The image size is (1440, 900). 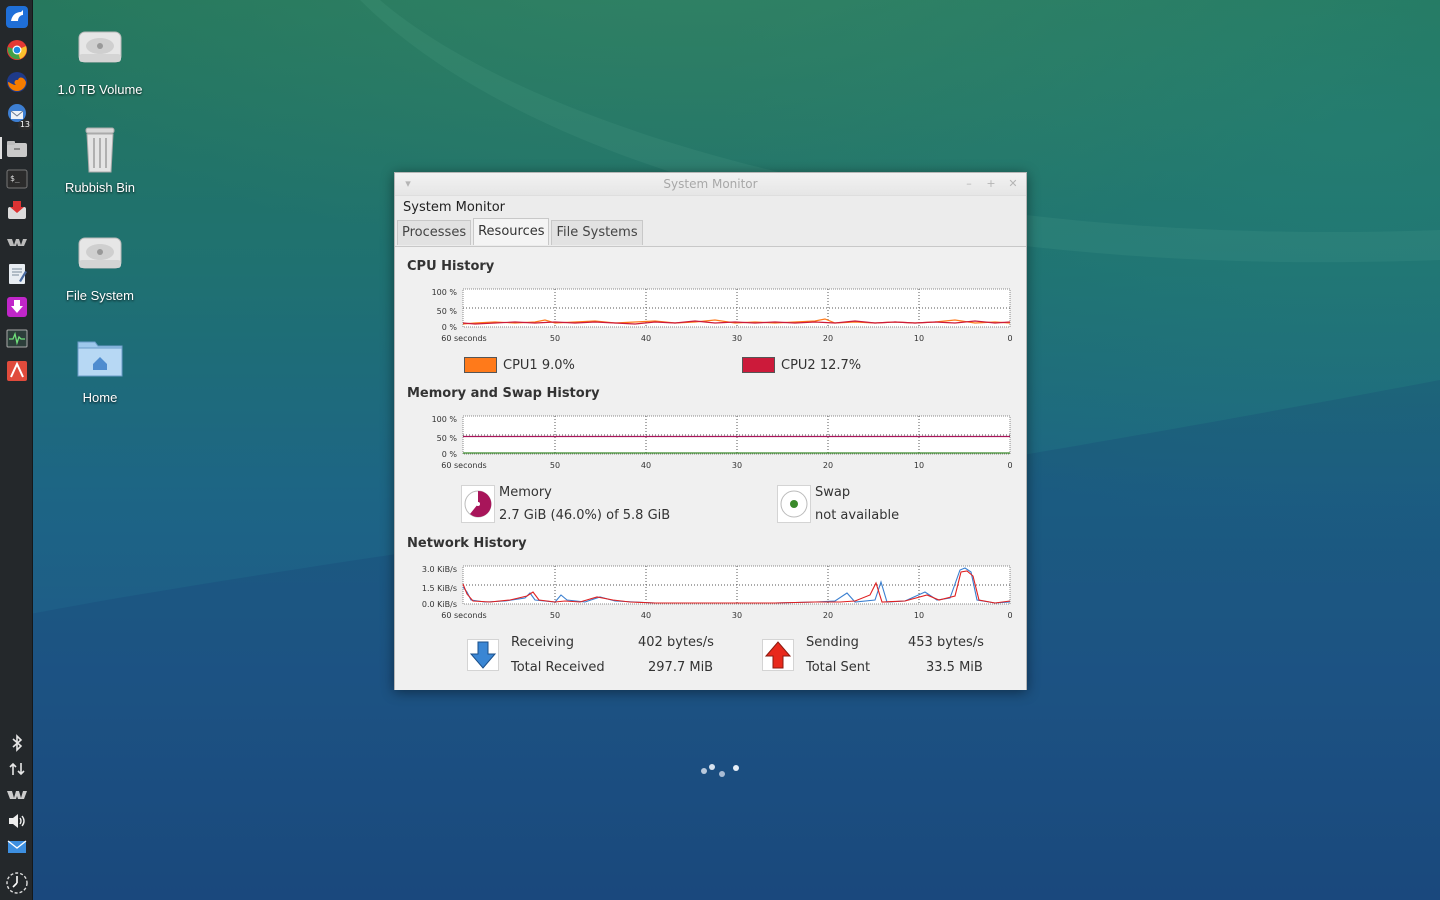 What do you see at coordinates (1013, 184) in the screenshot?
I see `close-icon: ✕` at bounding box center [1013, 184].